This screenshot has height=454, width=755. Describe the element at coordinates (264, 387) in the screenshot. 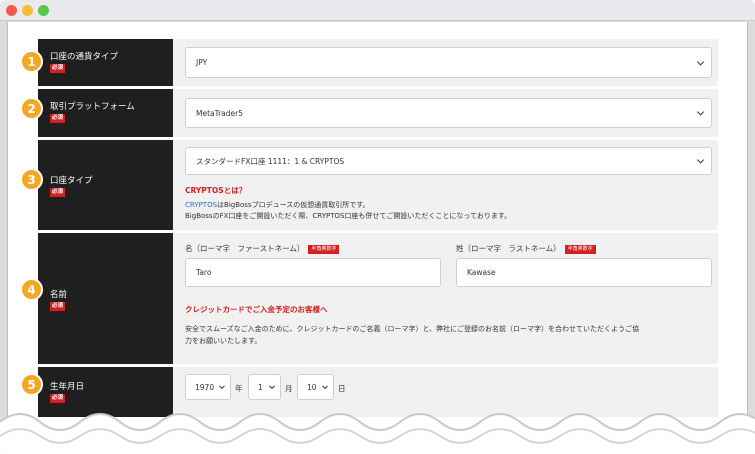

I see `birth-month-select: 1` at that location.